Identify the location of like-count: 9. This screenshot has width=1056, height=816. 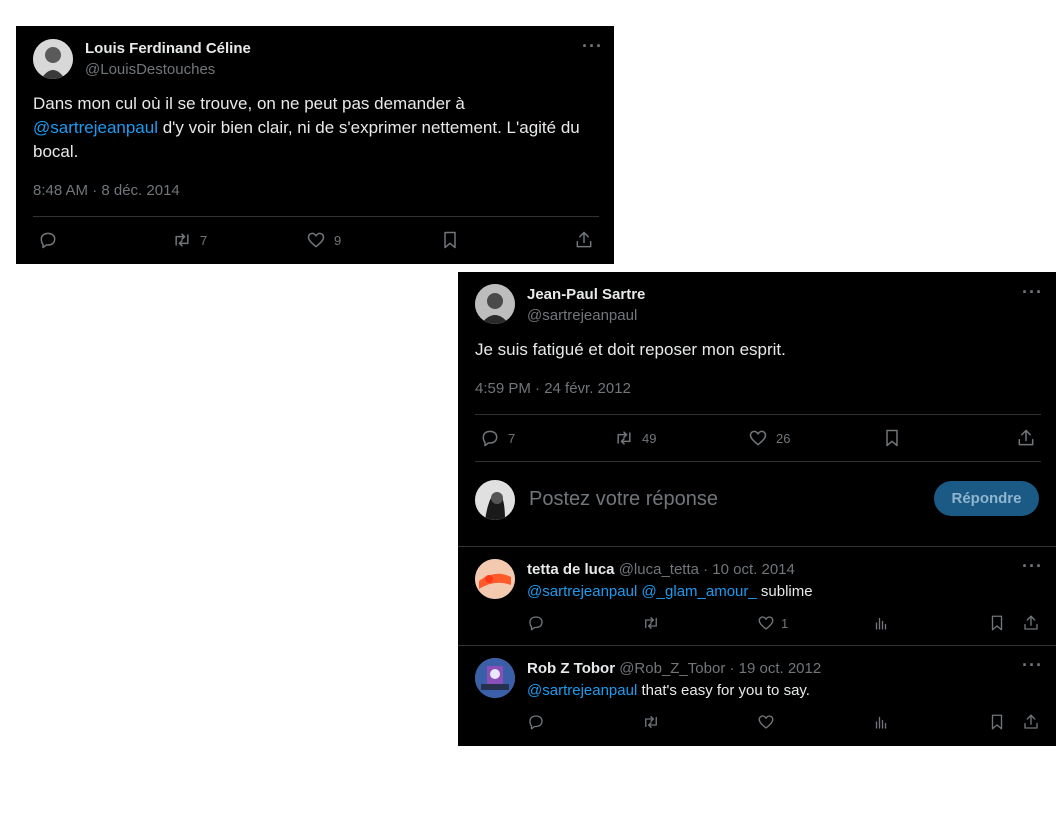
(338, 240).